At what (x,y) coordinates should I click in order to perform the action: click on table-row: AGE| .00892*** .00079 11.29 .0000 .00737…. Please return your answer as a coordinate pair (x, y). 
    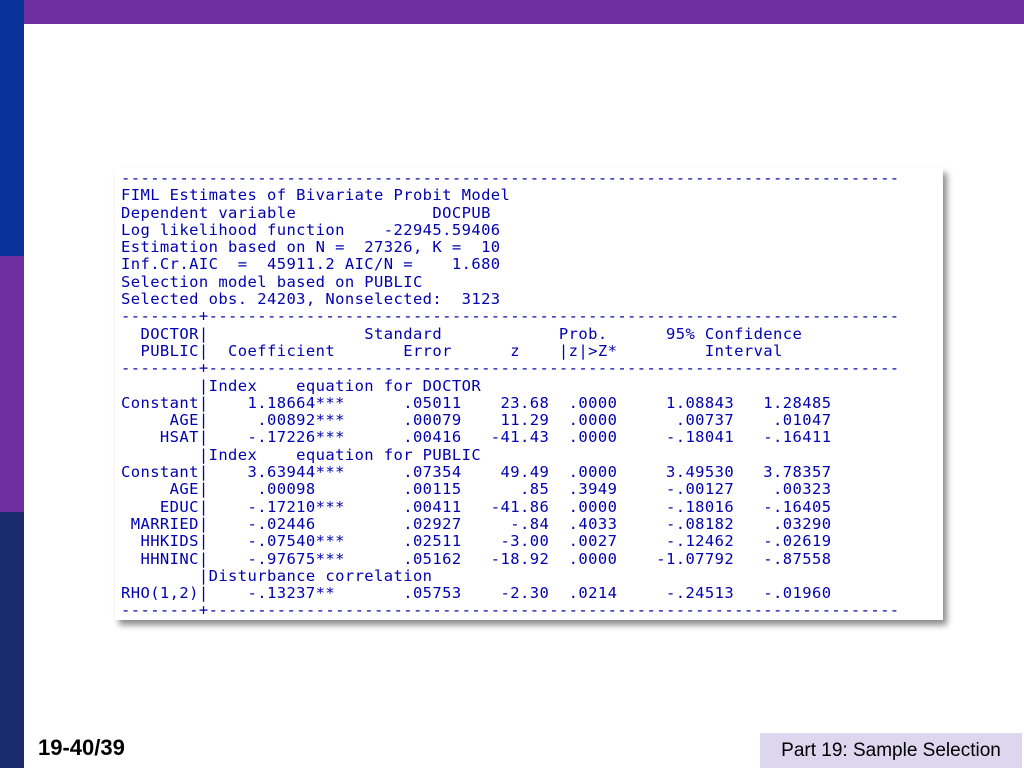
    Looking at the image, I should click on (476, 420).